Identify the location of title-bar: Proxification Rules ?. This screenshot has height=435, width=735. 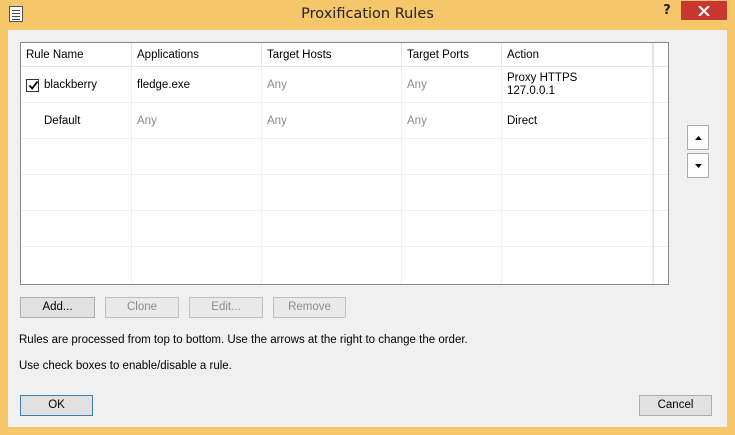
(367, 15).